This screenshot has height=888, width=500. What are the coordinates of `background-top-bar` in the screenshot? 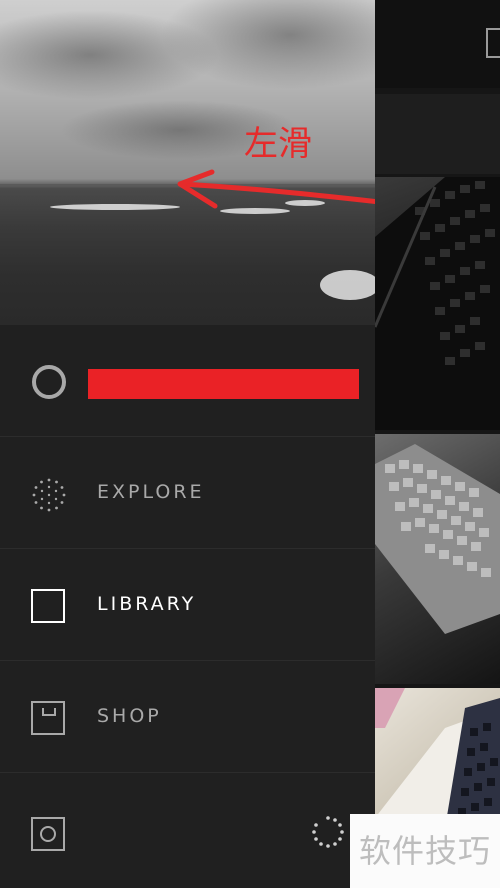 It's located at (437, 44).